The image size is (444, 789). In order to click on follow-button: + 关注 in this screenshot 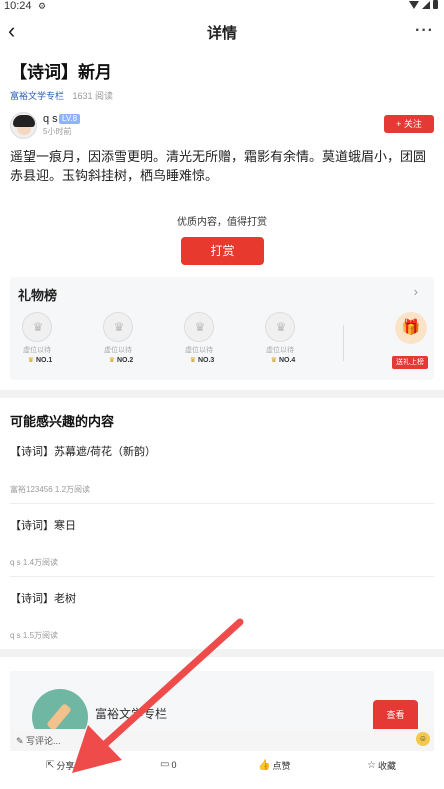, I will do `click(409, 124)`.